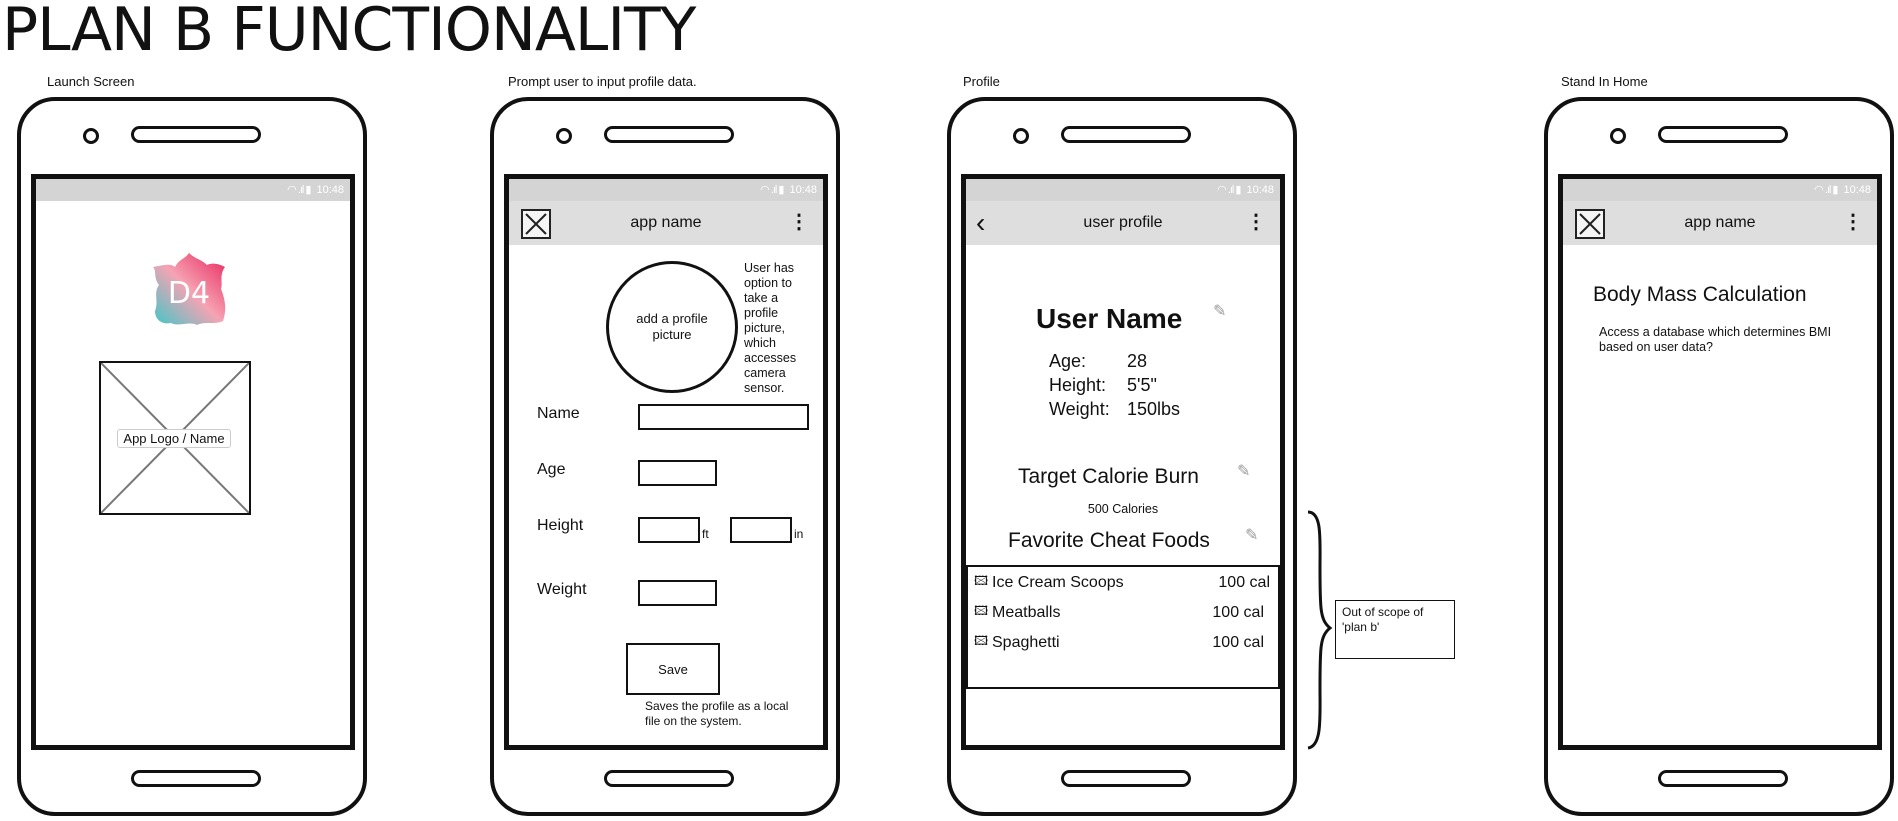  Describe the element at coordinates (705, 534) in the screenshot. I see `height-ft-unit: ft` at that location.